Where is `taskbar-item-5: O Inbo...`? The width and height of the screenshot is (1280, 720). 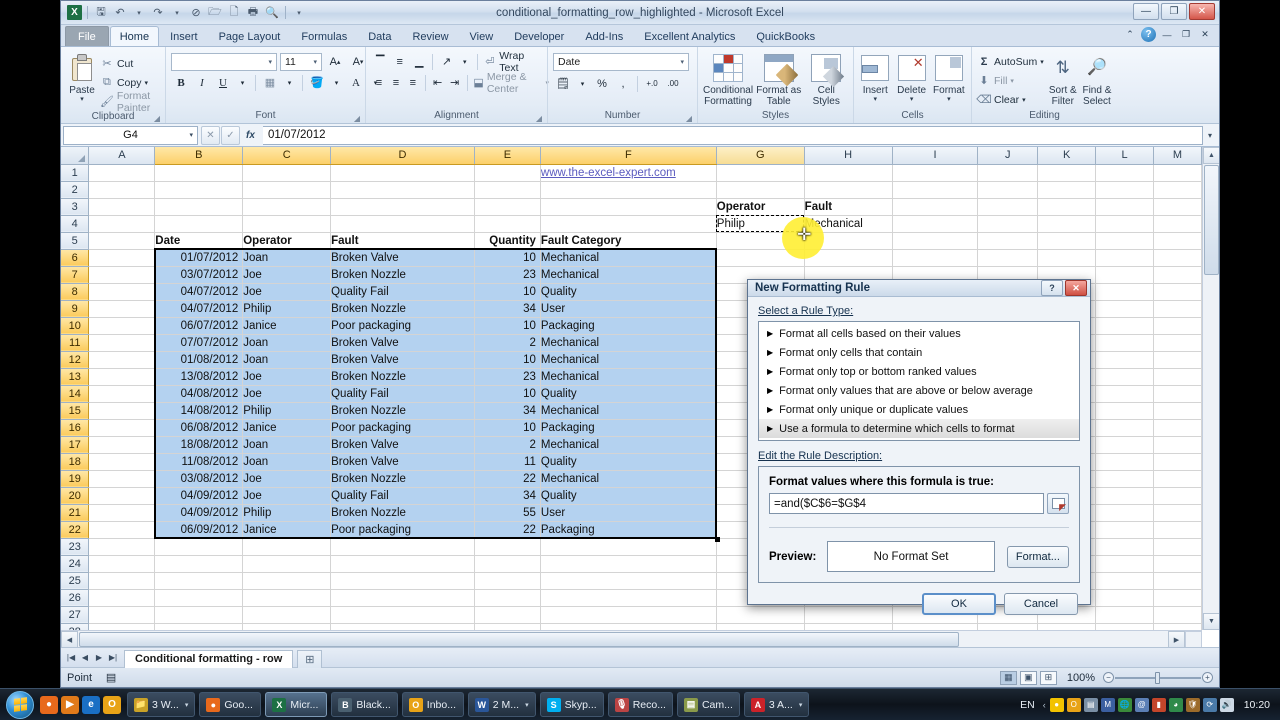
taskbar-item-5: O Inbo... is located at coordinates (432, 704).